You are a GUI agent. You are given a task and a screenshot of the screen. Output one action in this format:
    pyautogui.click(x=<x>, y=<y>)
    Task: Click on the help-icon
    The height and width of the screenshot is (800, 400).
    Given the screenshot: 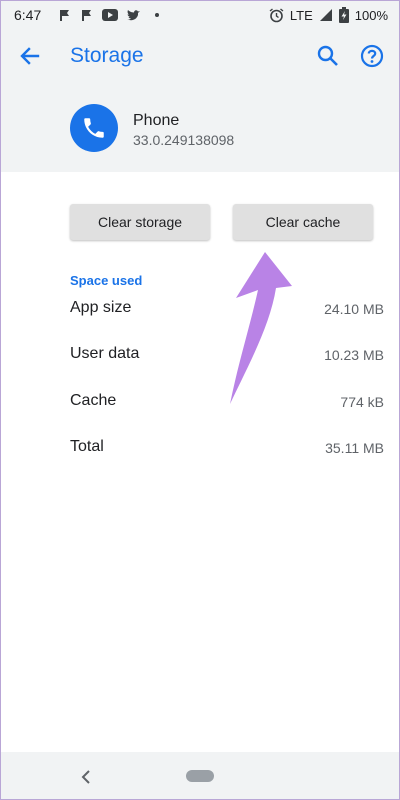 What is the action you would take?
    pyautogui.click(x=372, y=56)
    